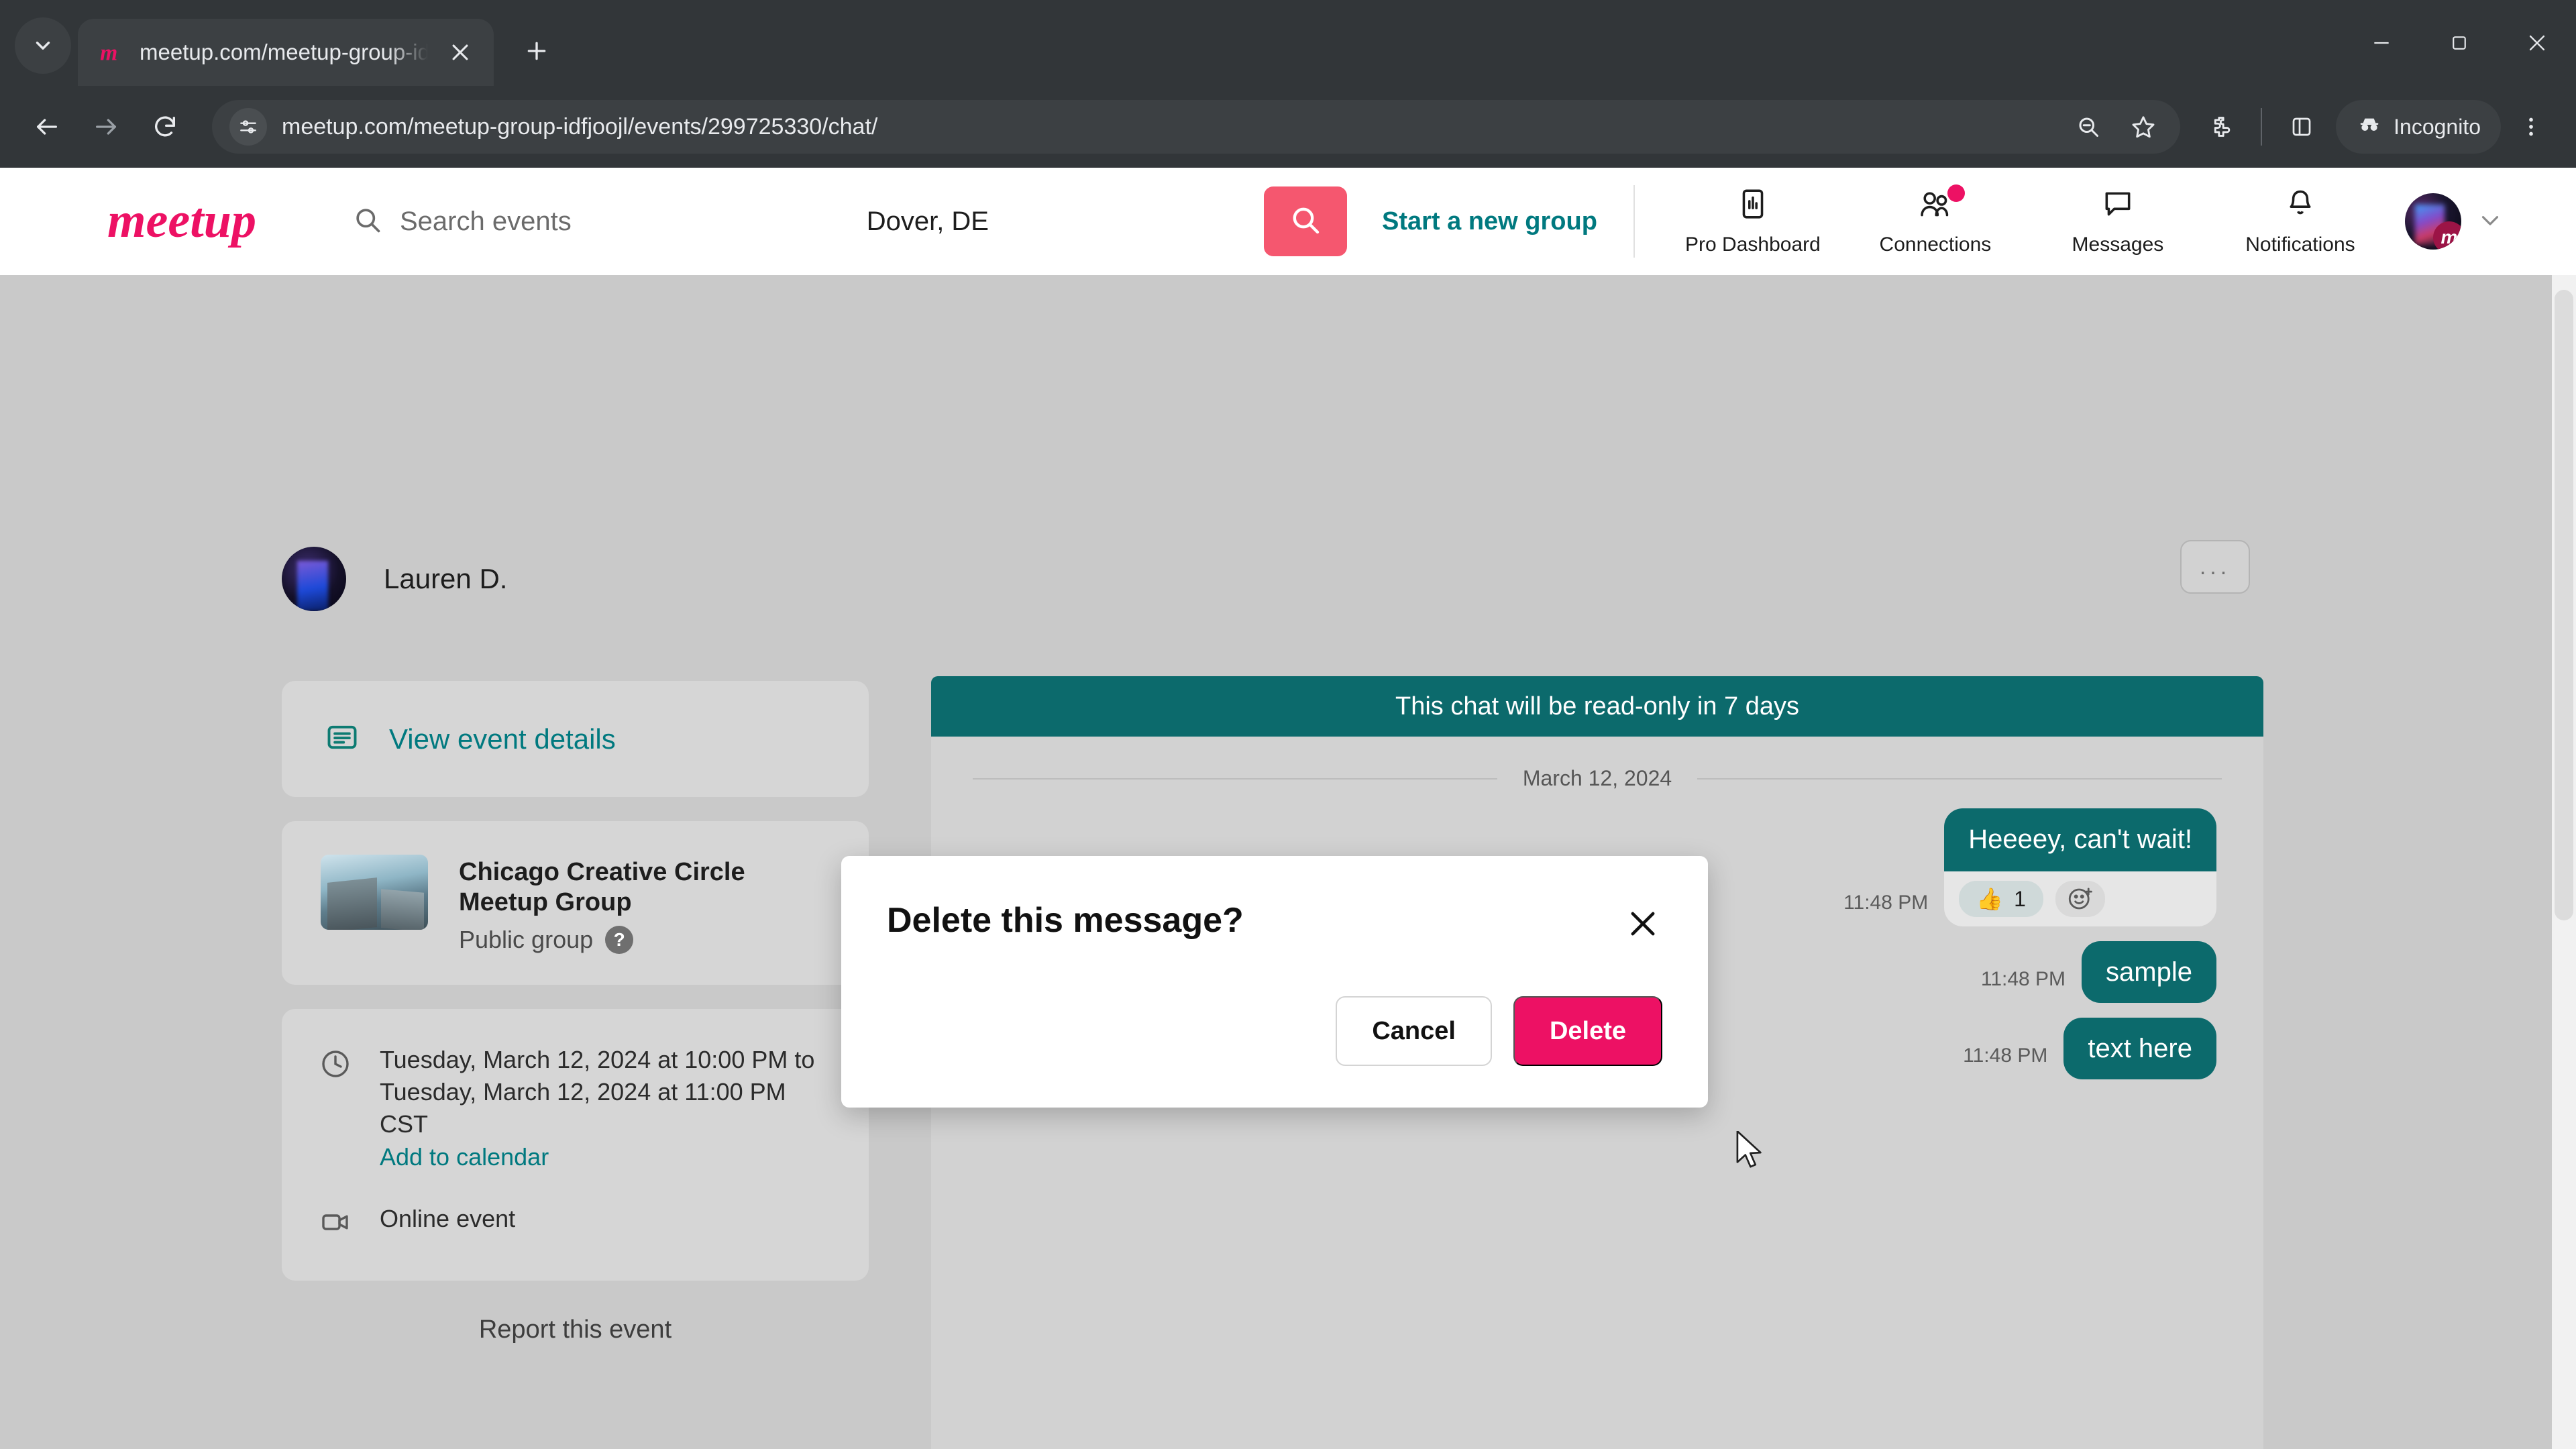  I want to click on account-menu: m, so click(2454, 221).